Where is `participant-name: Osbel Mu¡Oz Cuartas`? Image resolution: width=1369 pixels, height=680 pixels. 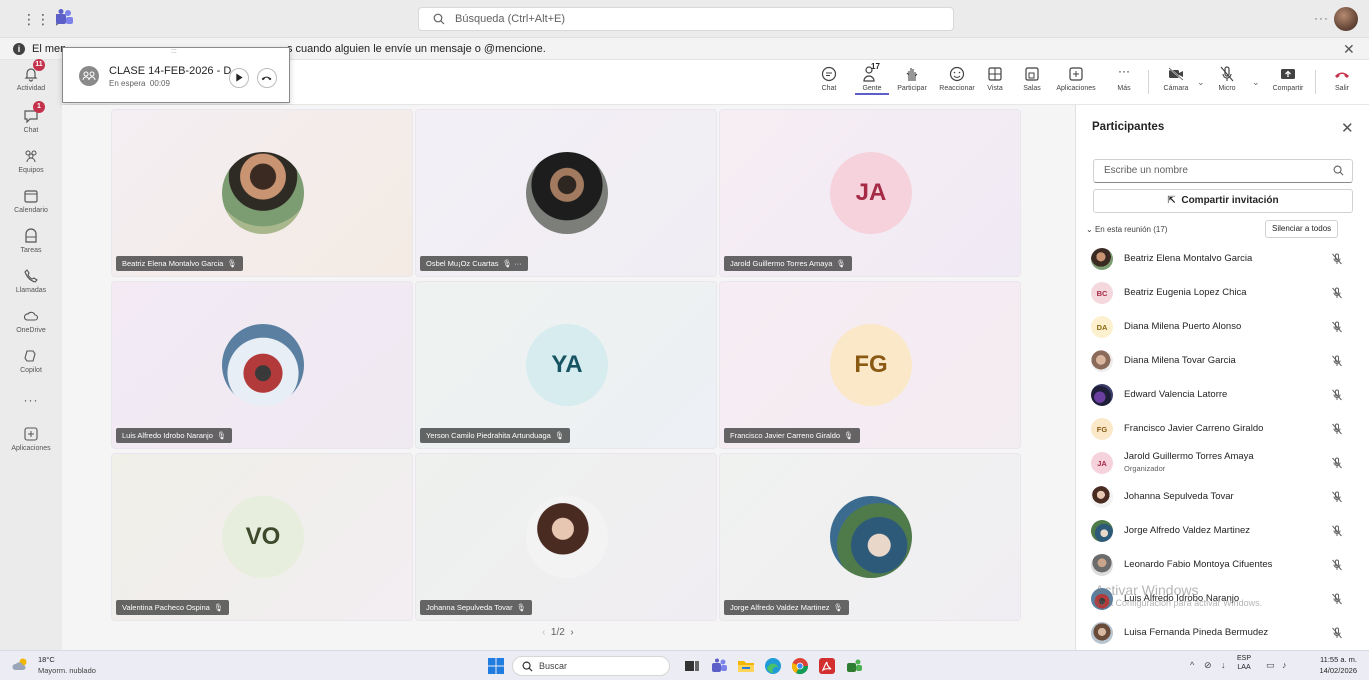 participant-name: Osbel Mu¡Oz Cuartas is located at coordinates (462, 263).